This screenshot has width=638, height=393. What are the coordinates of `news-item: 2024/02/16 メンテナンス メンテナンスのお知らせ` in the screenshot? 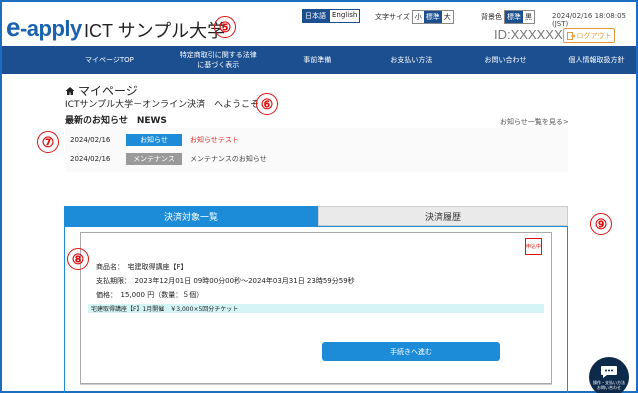 It's located at (168, 159).